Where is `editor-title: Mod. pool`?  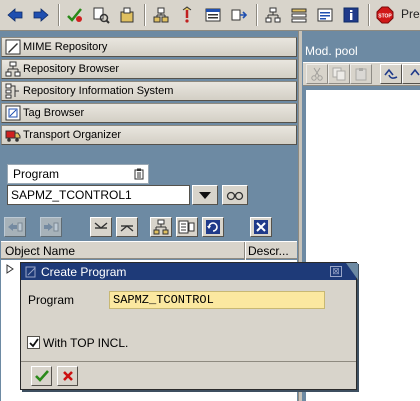
editor-title: Mod. pool is located at coordinates (331, 51).